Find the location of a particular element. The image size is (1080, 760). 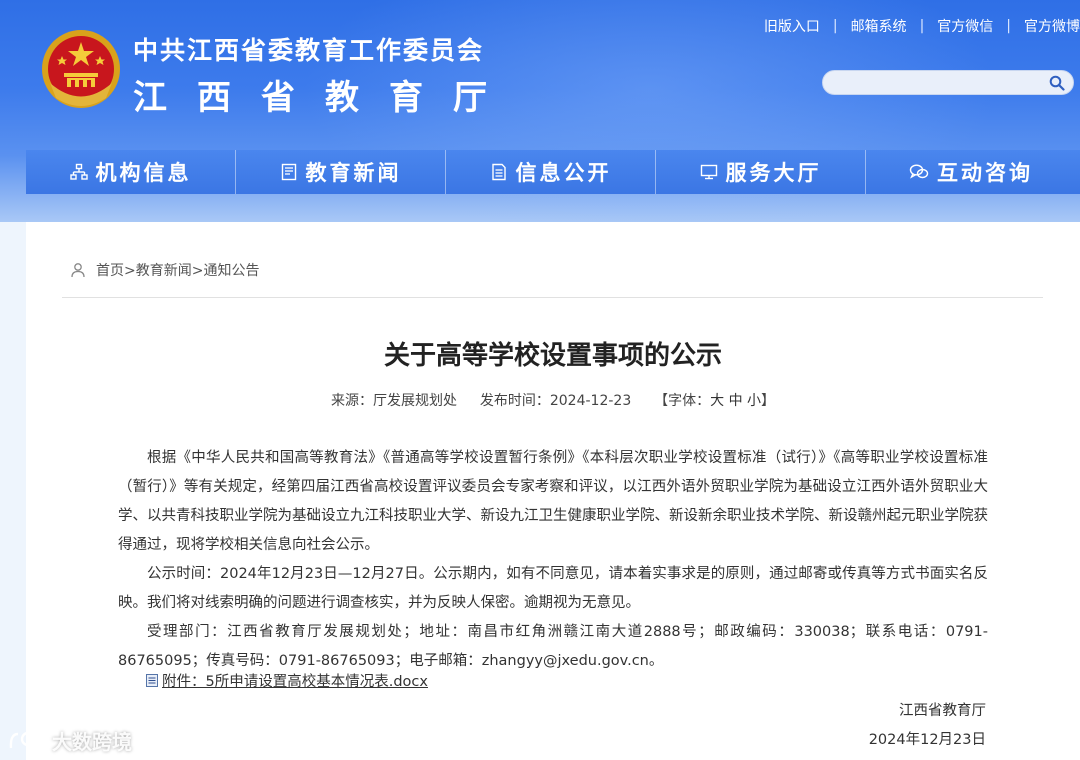

nav-item-news: 教育新闻 is located at coordinates (341, 172).